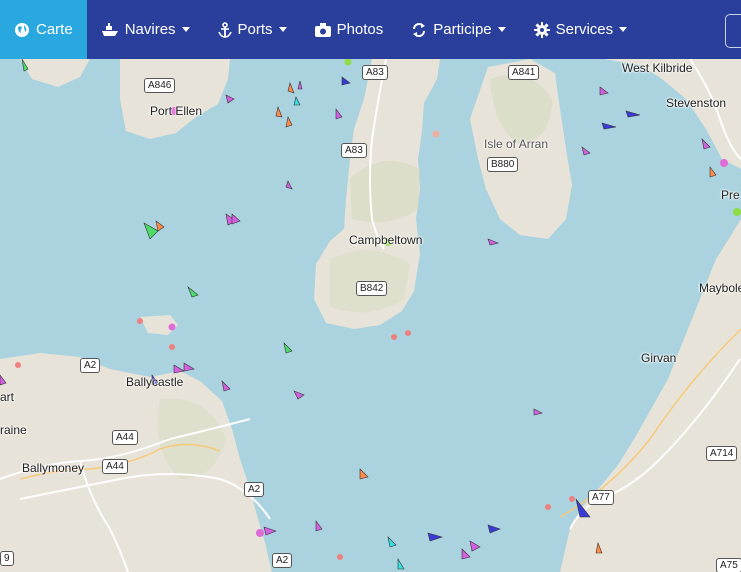  I want to click on road-shield-a846: A846, so click(160, 85).